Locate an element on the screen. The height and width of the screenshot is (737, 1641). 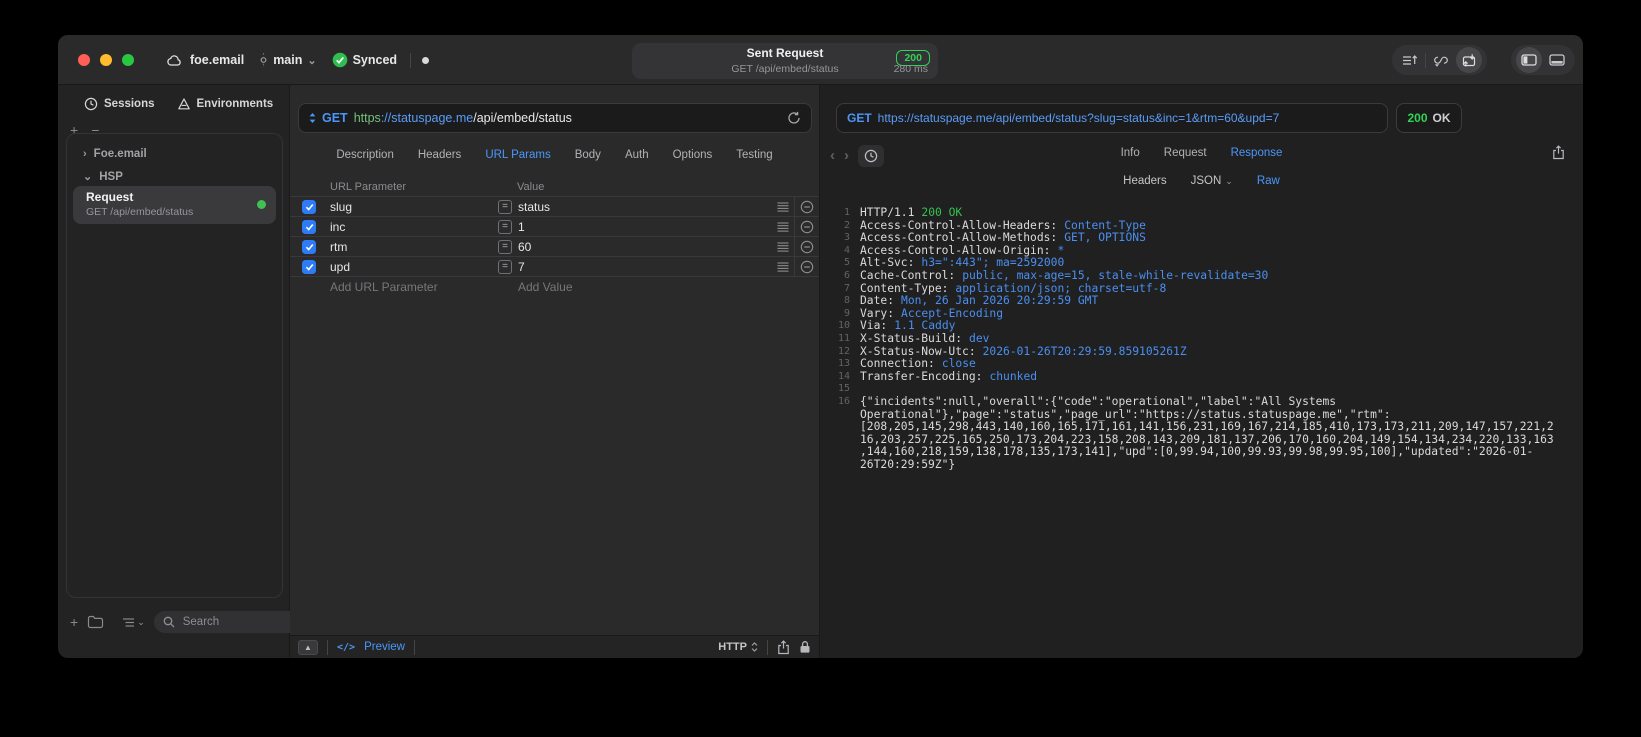
export-response-icon is located at coordinates (1558, 152).